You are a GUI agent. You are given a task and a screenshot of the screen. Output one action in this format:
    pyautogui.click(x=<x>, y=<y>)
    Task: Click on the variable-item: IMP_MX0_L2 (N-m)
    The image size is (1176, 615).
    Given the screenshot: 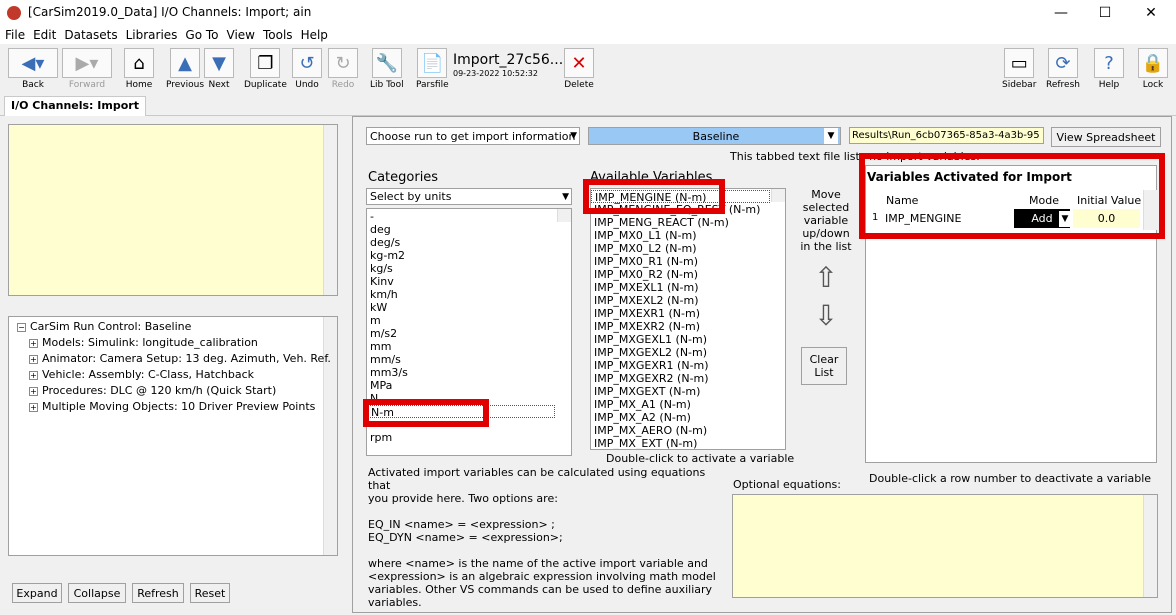 What is the action you would take?
    pyautogui.click(x=688, y=248)
    